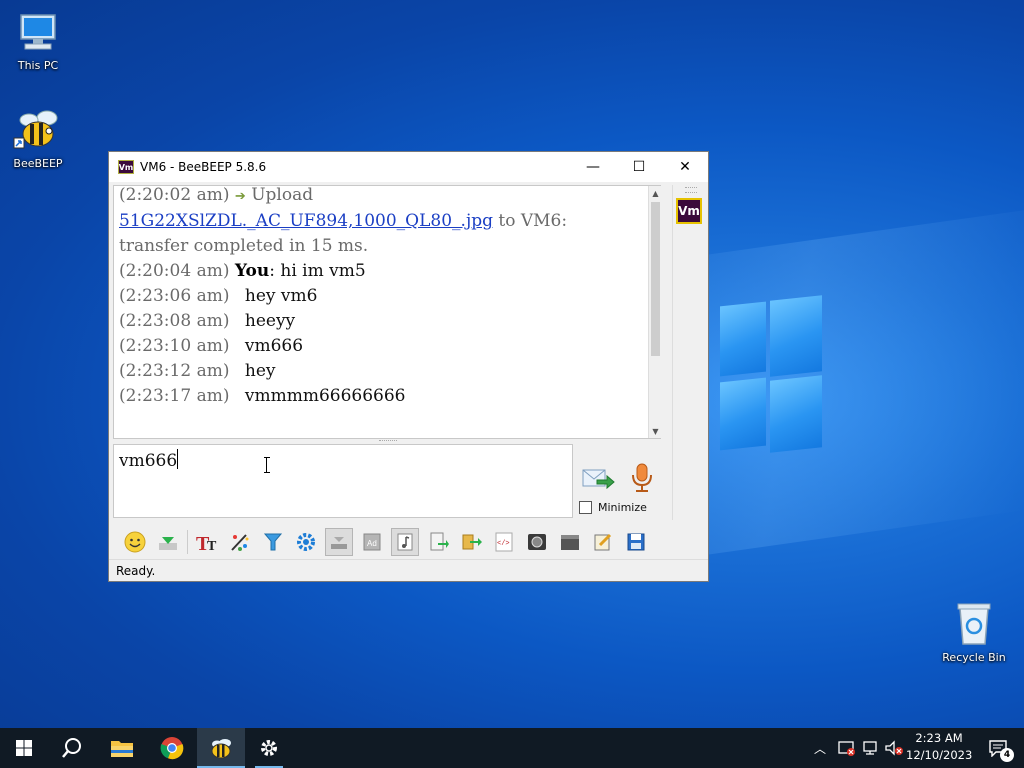 Image resolution: width=1024 pixels, height=768 pixels. I want to click on voice-icon: Ad, so click(372, 542).